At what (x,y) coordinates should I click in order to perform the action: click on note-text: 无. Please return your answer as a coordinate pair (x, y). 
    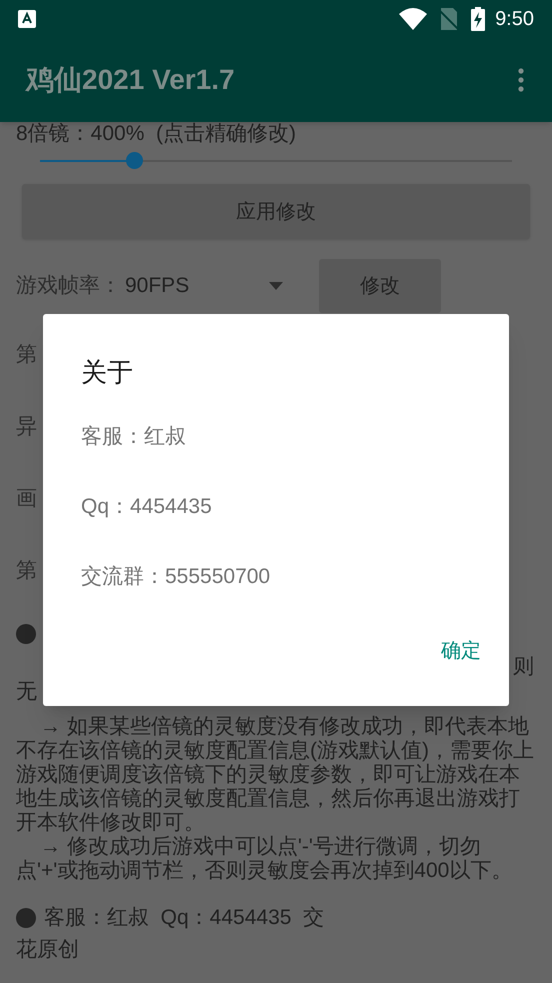
    Looking at the image, I should click on (26, 691).